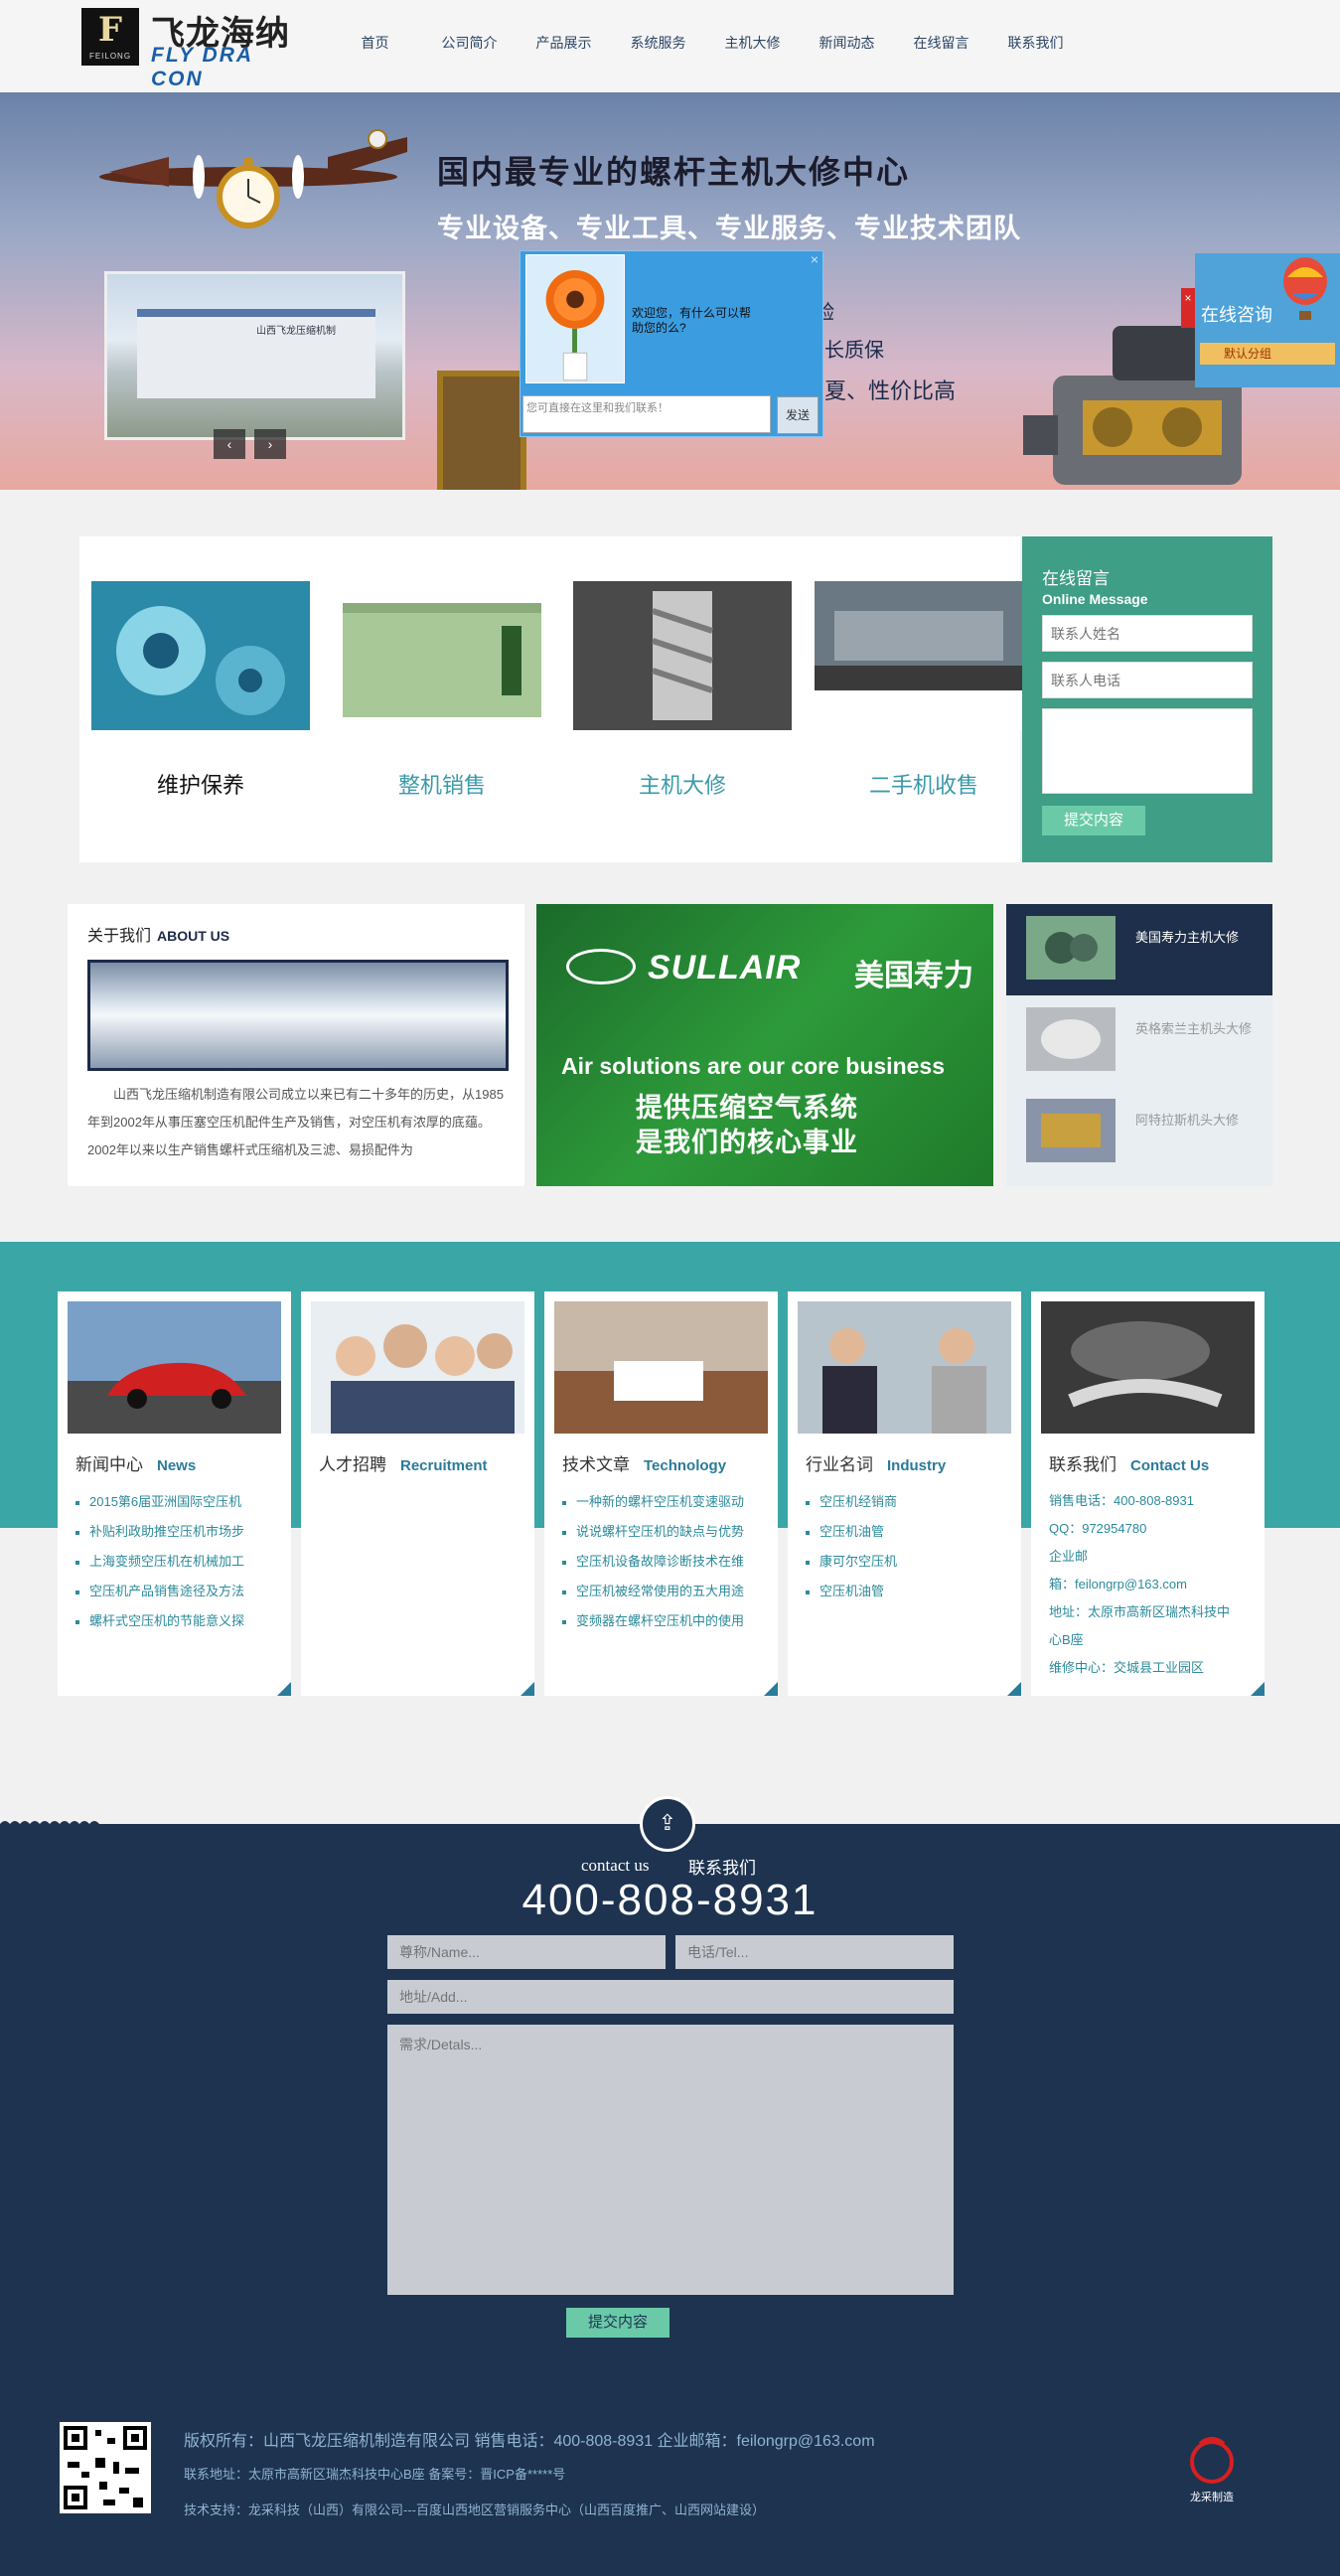  What do you see at coordinates (270, 444) in the screenshot?
I see `slider-next-button: ›` at bounding box center [270, 444].